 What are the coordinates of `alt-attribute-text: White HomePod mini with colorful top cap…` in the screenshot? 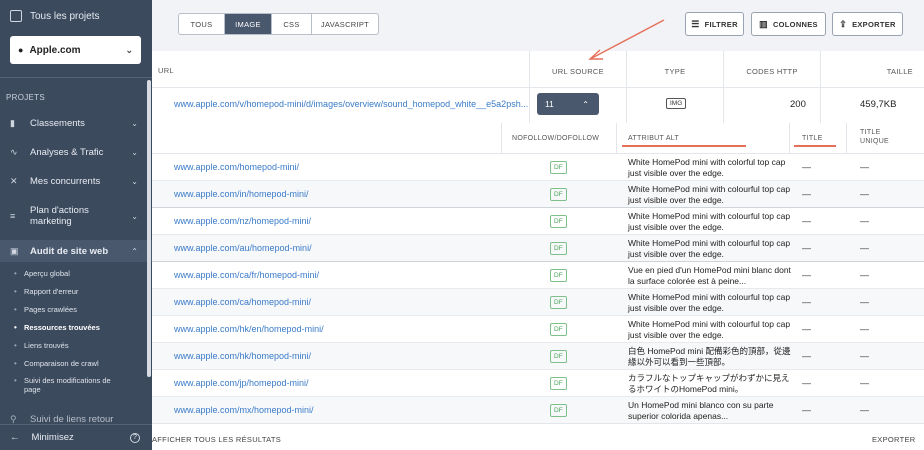 It's located at (707, 167).